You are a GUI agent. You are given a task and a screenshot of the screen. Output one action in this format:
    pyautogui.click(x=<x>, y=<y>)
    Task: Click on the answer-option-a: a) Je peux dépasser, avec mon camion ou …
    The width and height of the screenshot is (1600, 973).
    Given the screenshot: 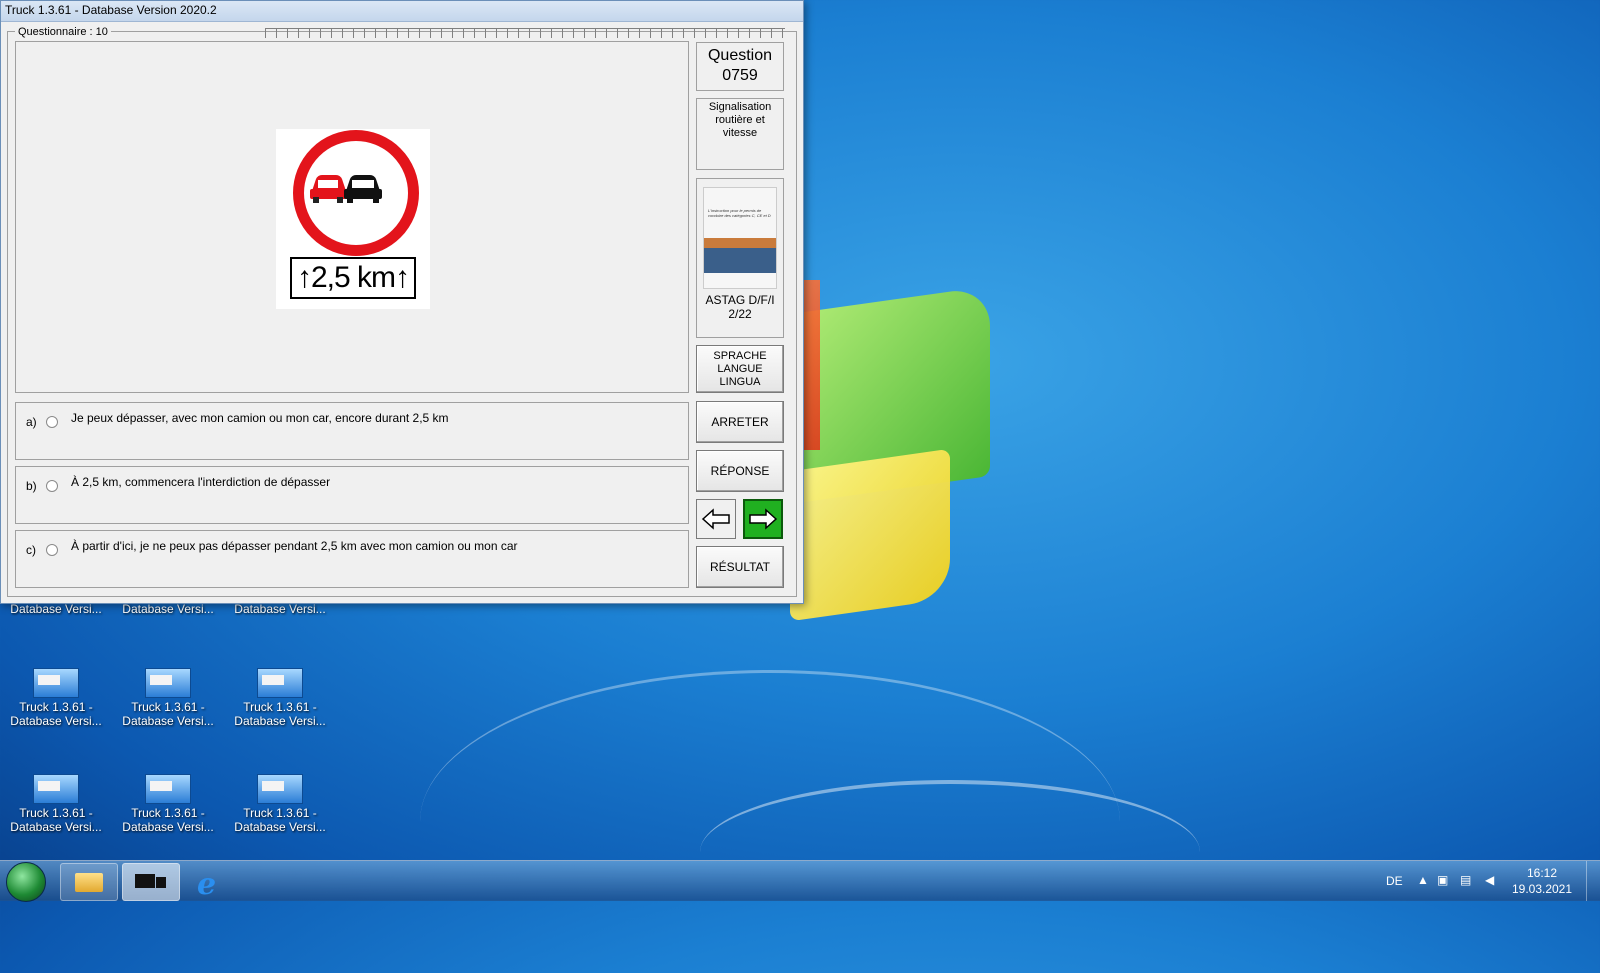 What is the action you would take?
    pyautogui.click(x=352, y=431)
    